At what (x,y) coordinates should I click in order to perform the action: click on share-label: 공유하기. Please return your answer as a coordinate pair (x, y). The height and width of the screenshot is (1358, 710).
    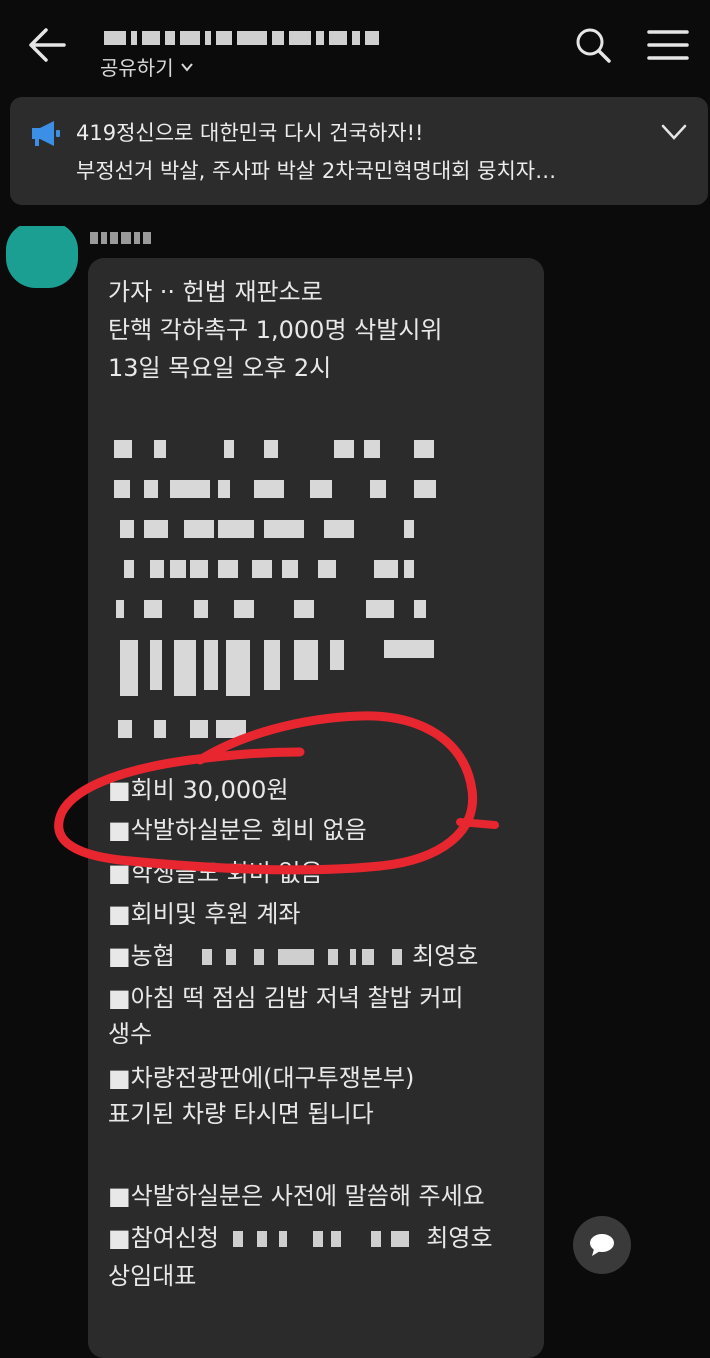
    Looking at the image, I should click on (137, 68).